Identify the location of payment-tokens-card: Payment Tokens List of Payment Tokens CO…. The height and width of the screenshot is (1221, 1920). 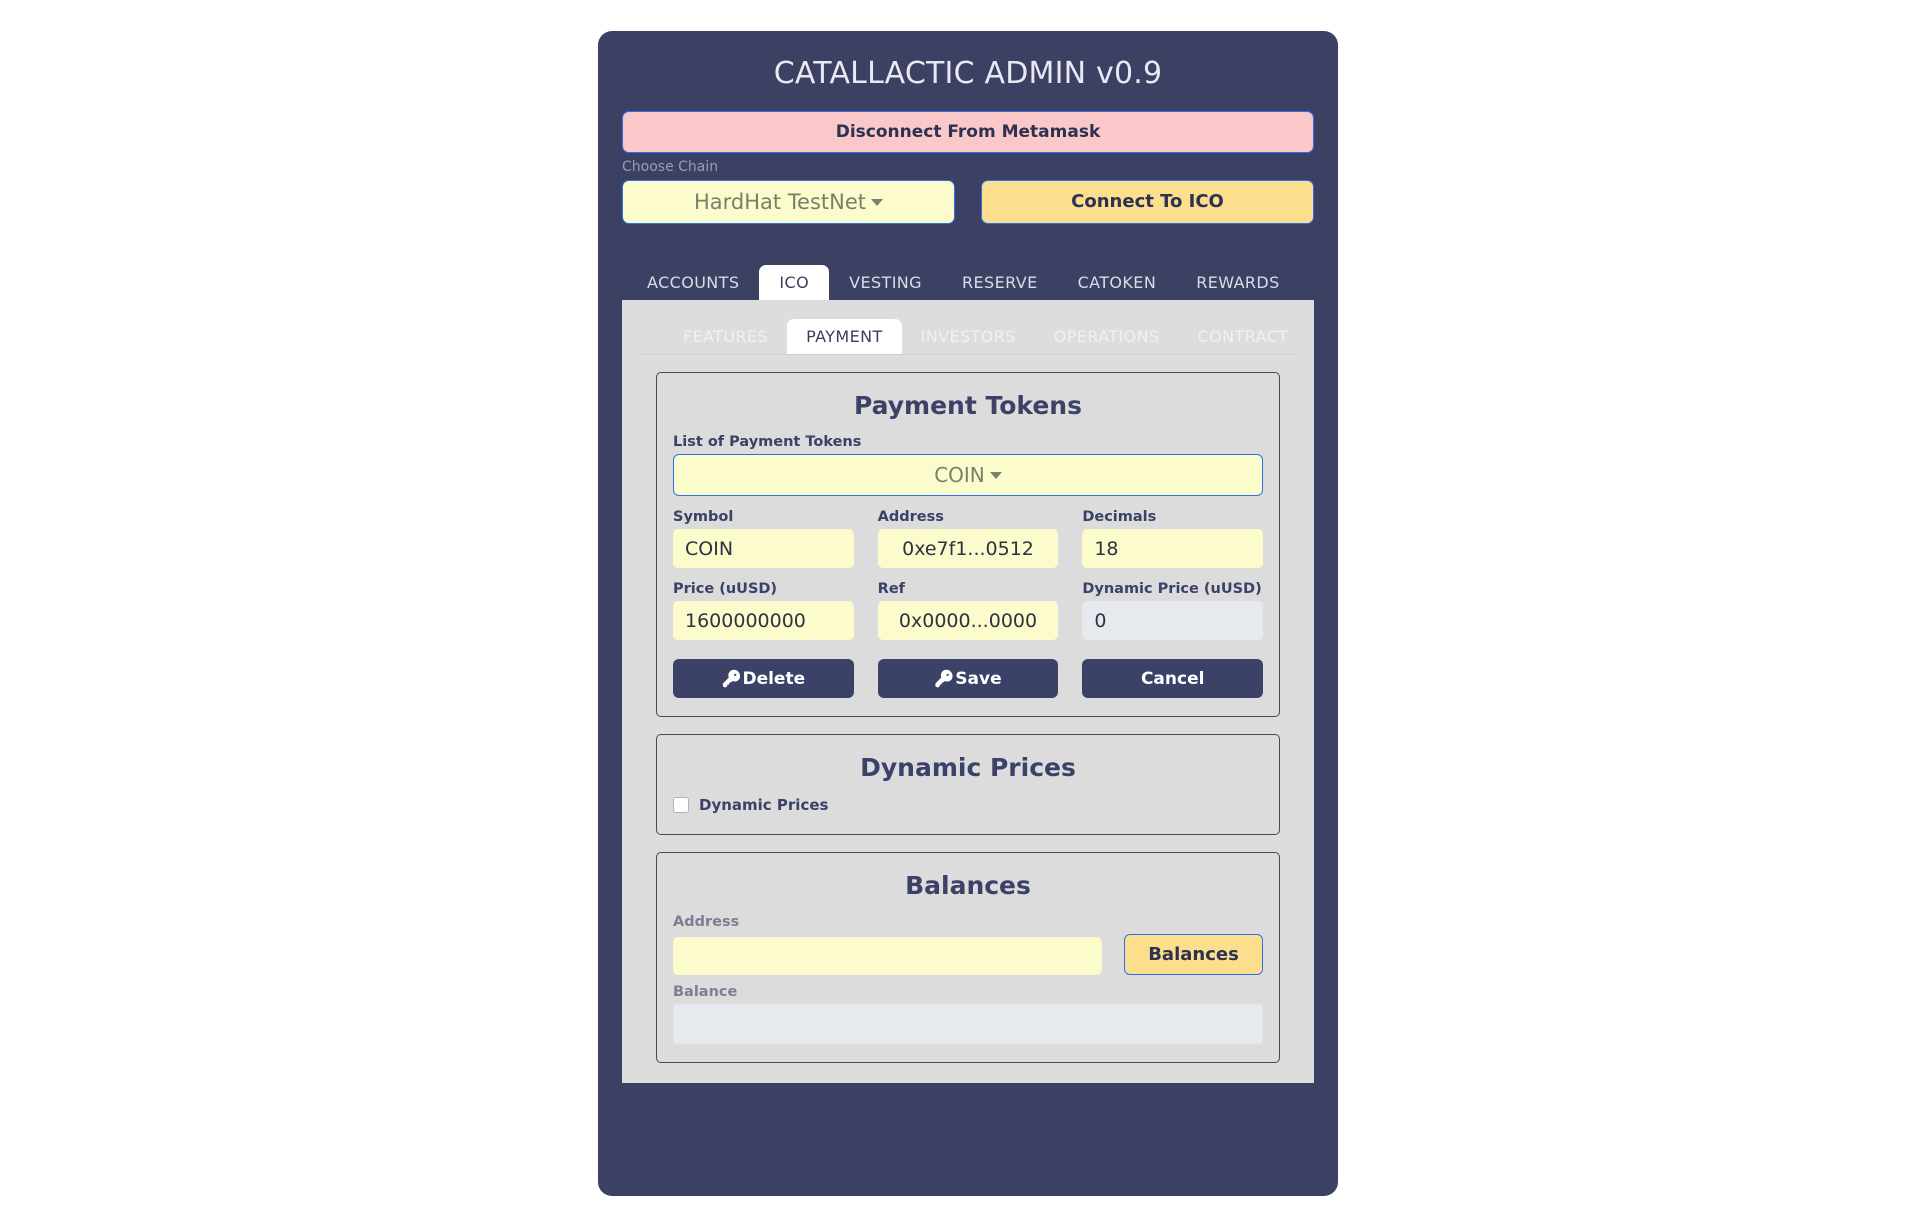
(968, 545).